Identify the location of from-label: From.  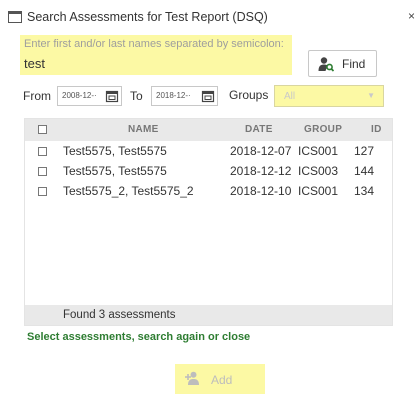
(37, 96).